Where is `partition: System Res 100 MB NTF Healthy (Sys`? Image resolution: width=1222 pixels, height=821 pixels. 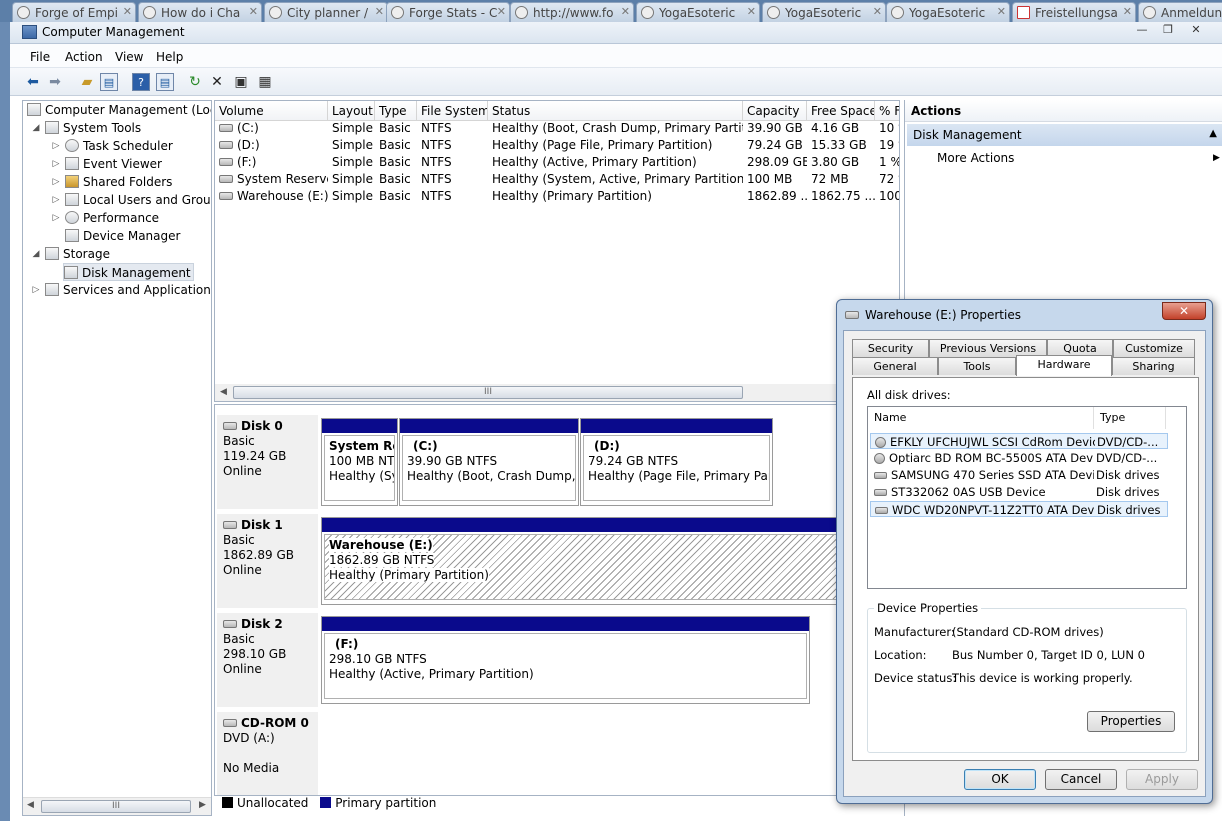 partition: System Res 100 MB NTF Healthy (Sys is located at coordinates (359, 462).